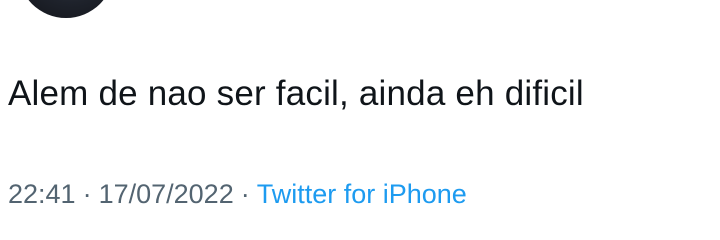  Describe the element at coordinates (66, 9) in the screenshot. I see `avatar` at that location.